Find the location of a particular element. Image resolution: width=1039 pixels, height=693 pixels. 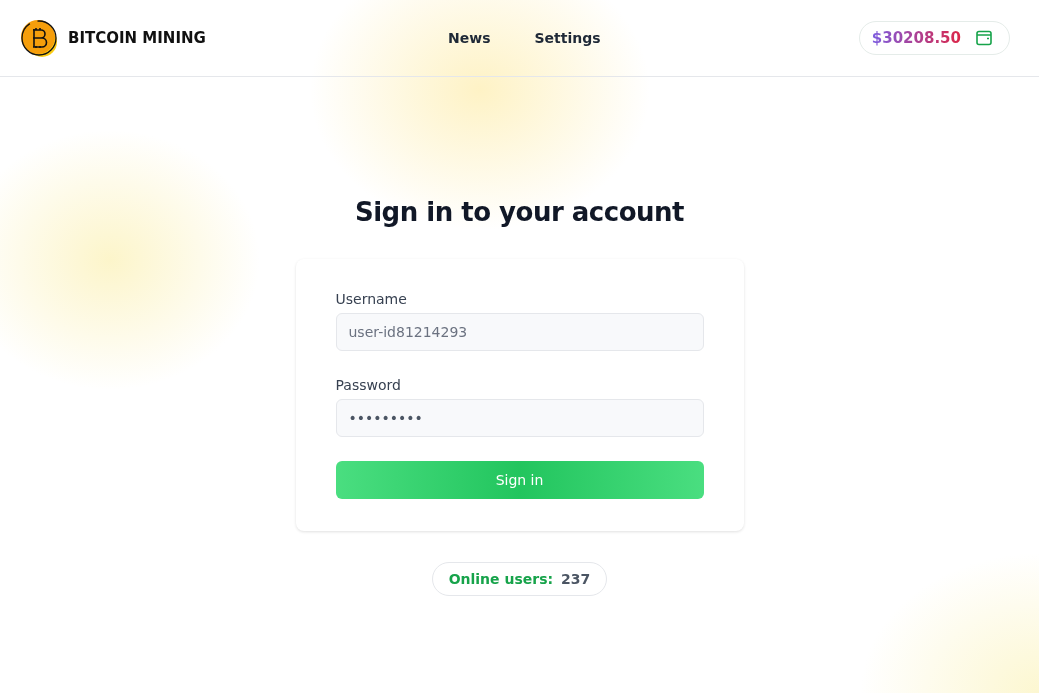

input-field: ••••••••• is located at coordinates (519, 418).